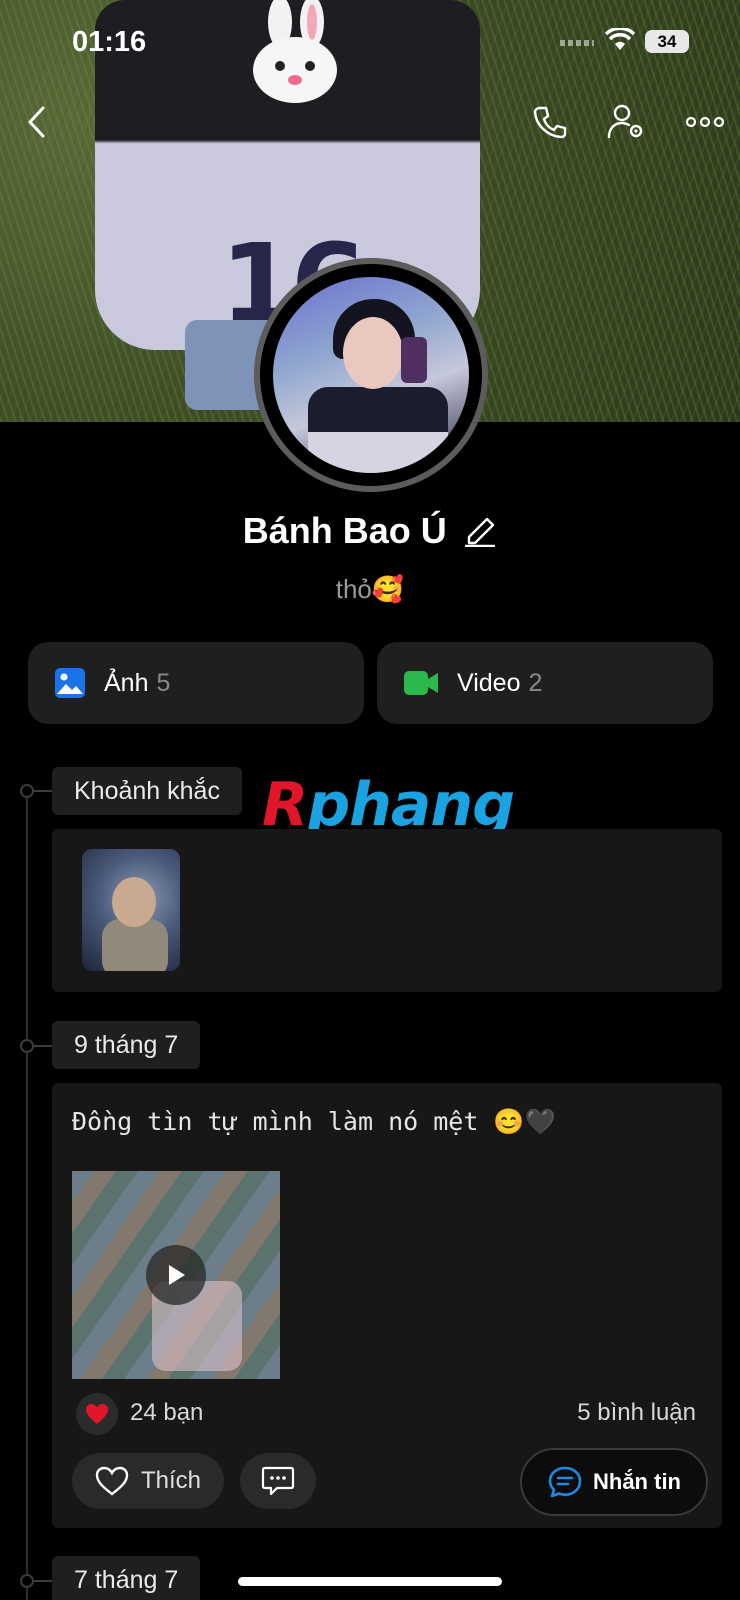  I want to click on photos-label: Ảnh, so click(126, 682).